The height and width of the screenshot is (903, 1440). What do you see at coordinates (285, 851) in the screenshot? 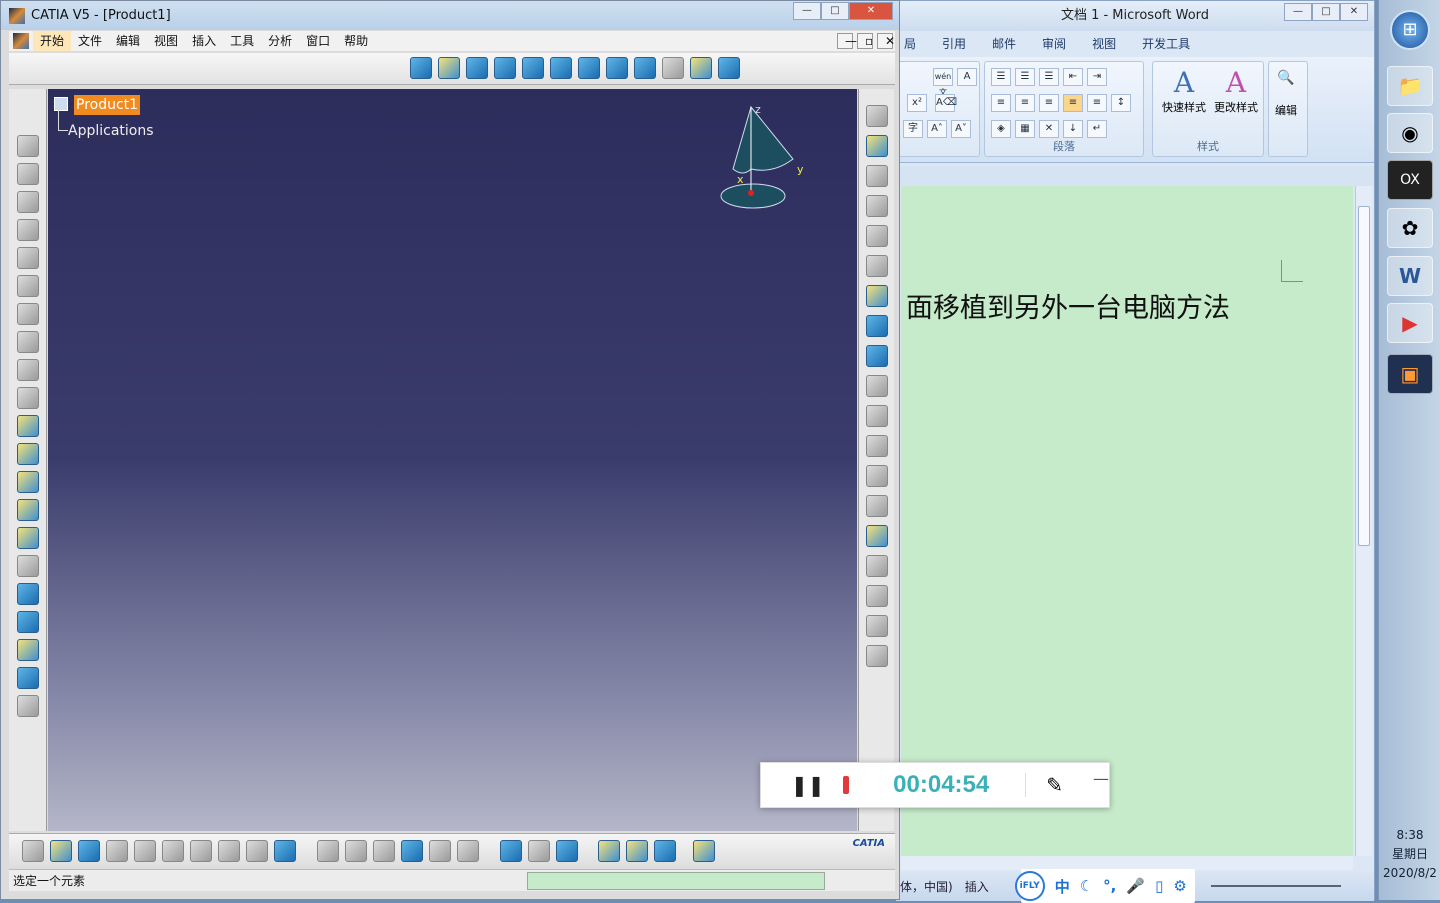
I see `whats-this-icon` at bounding box center [285, 851].